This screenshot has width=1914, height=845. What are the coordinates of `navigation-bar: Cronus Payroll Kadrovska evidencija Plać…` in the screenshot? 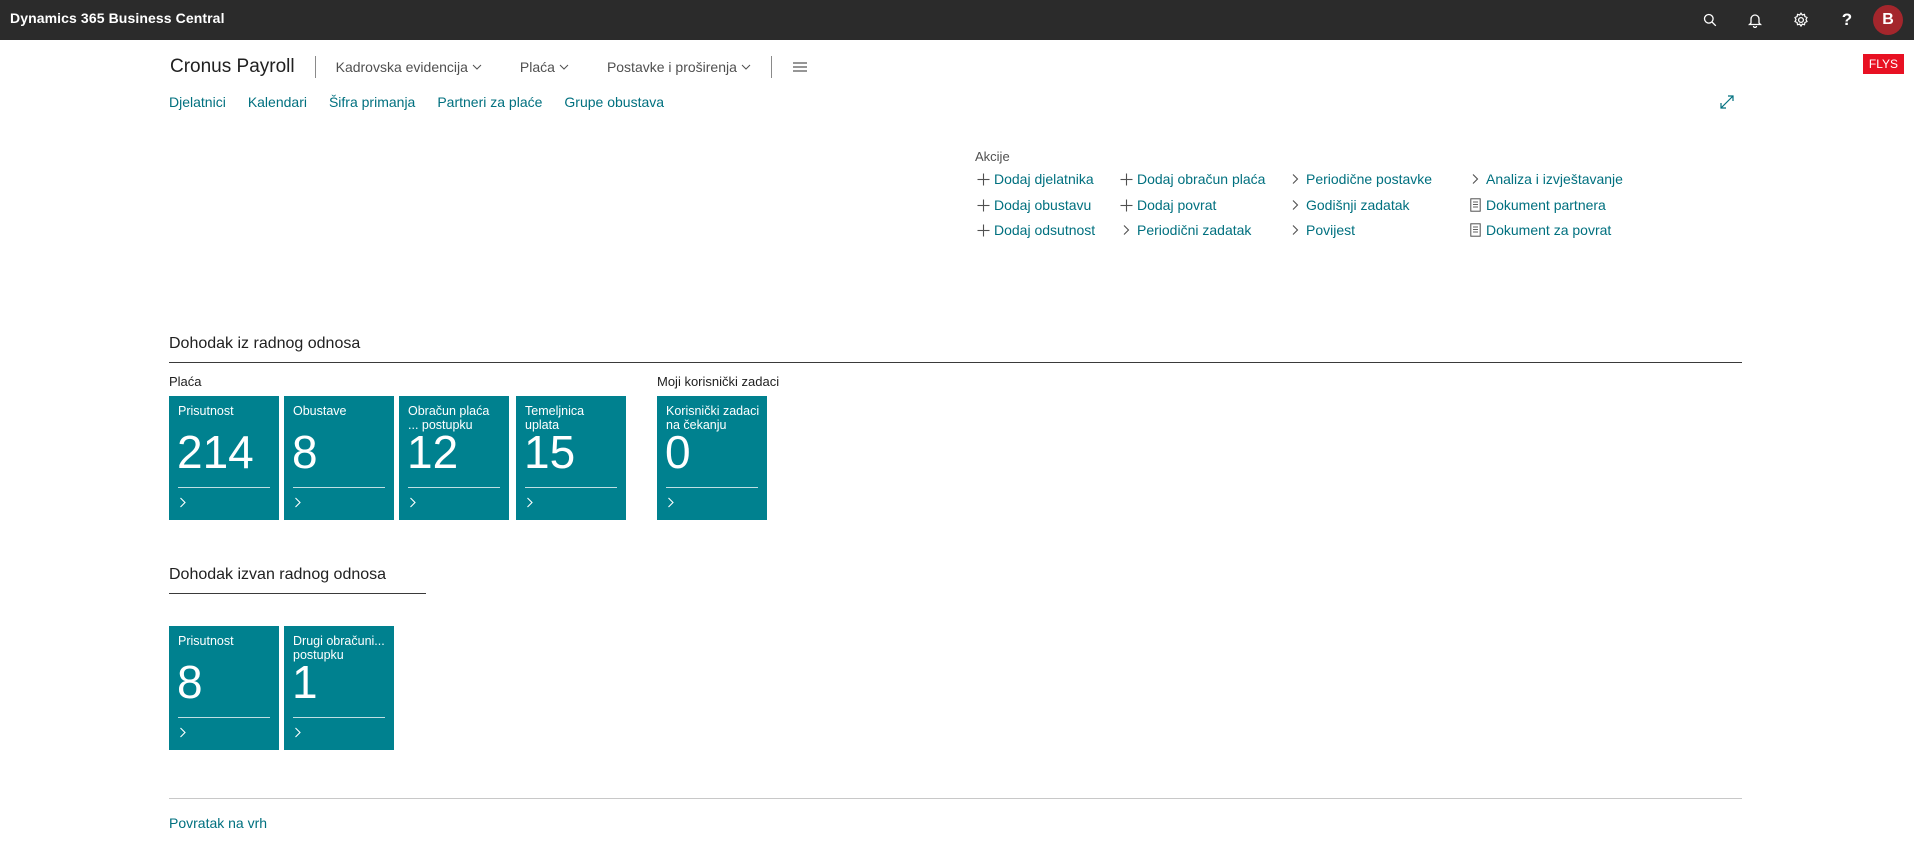 It's located at (489, 67).